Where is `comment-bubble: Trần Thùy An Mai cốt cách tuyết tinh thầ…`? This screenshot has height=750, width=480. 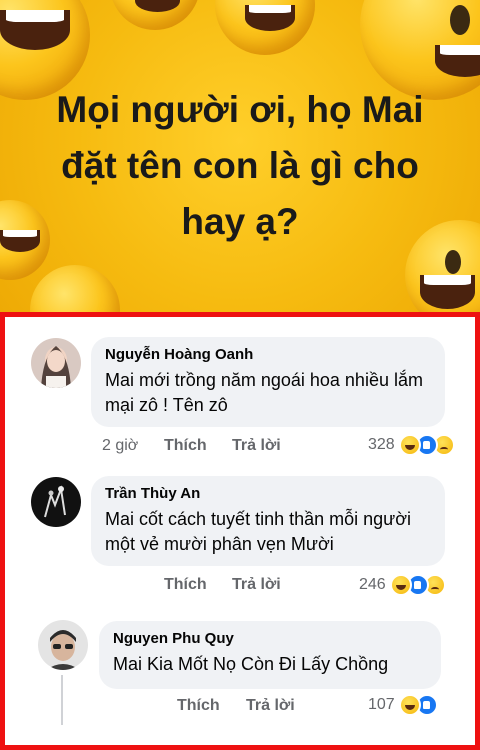 comment-bubble: Trần Thùy An Mai cốt cách tuyết tinh thầ… is located at coordinates (268, 521).